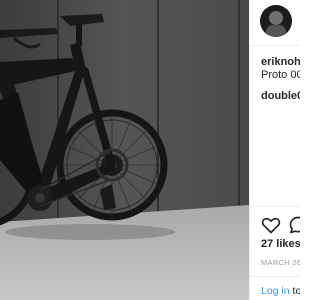 Image resolution: width=320 pixels, height=300 pixels. Describe the element at coordinates (280, 62) in the screenshot. I see `caption-username: eriknohlin` at that location.